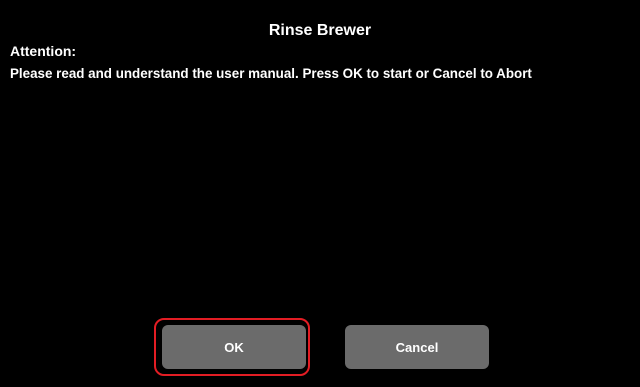 Image resolution: width=640 pixels, height=387 pixels. Describe the element at coordinates (320, 30) in the screenshot. I see `dialog-title: Rinse Brewer` at that location.